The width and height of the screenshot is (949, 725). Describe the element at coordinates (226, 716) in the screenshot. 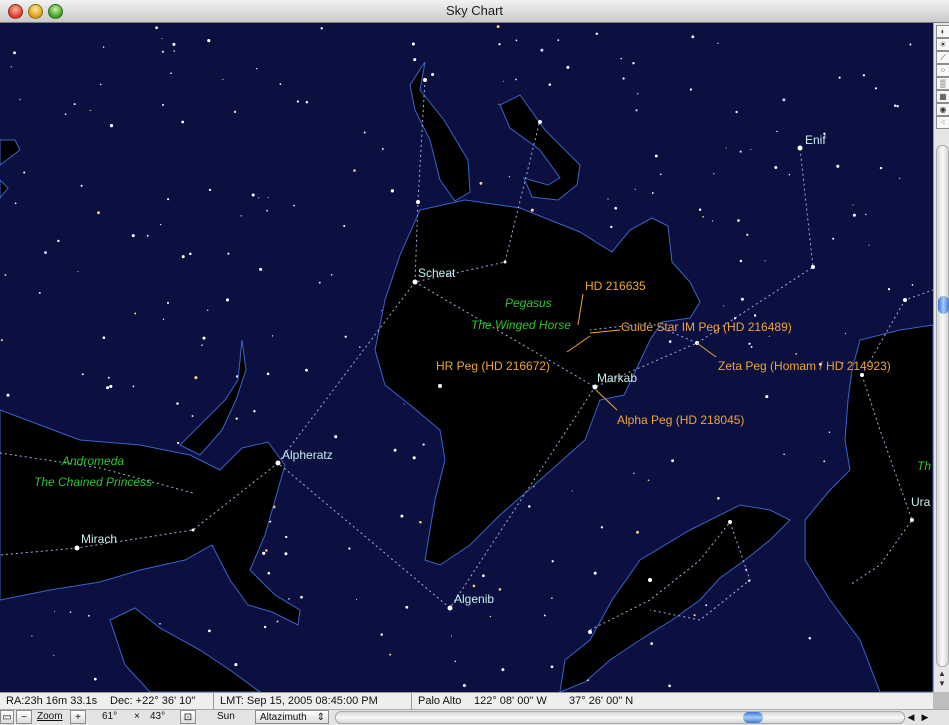

I see `target-object: Sun` at that location.